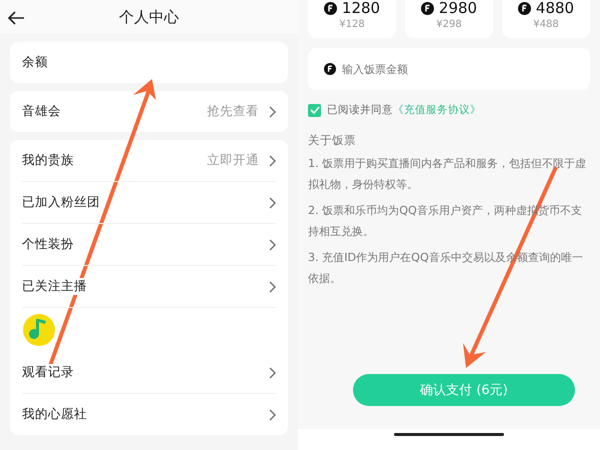 This screenshot has height=450, width=600. I want to click on music-note-logo-icon, so click(39, 330).